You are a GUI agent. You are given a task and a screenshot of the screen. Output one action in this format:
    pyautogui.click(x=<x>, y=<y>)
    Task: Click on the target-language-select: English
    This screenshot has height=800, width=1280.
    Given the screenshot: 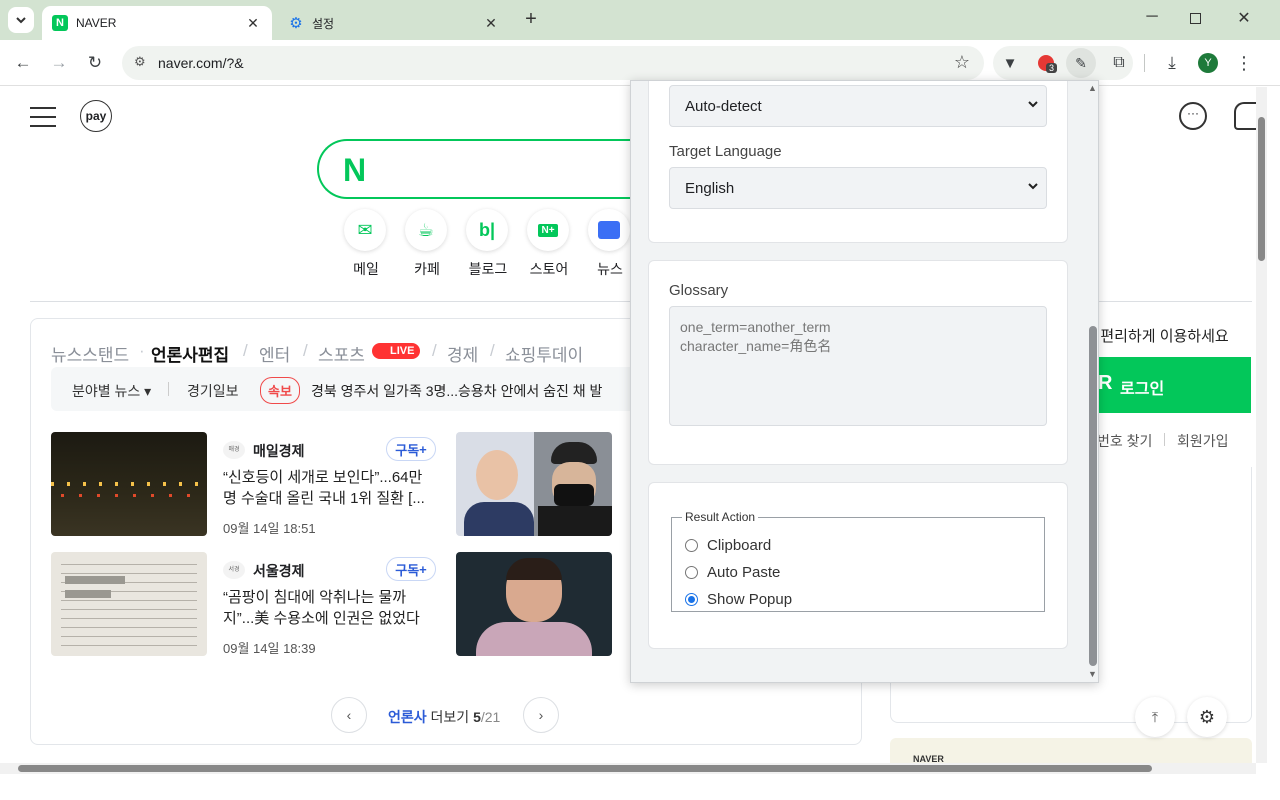 What is the action you would take?
    pyautogui.click(x=858, y=188)
    